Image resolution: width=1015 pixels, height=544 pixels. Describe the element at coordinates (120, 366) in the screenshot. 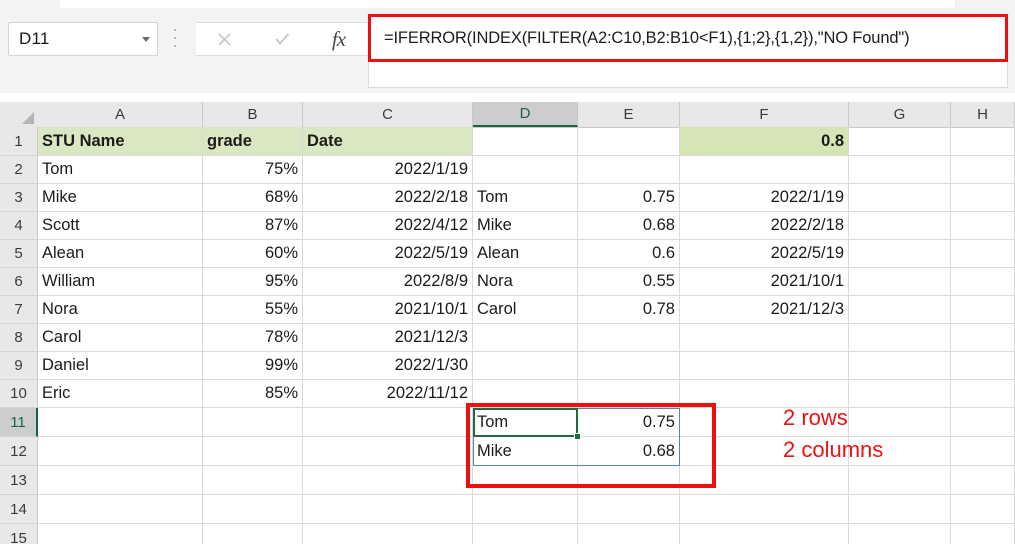

I see `cell-A9: Daniel` at that location.